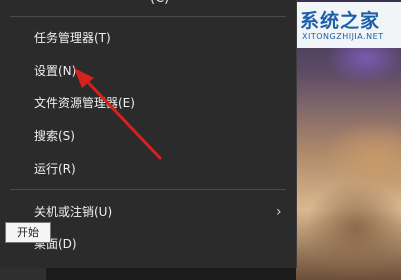 Image resolution: width=401 pixels, height=280 pixels. Describe the element at coordinates (148, 136) in the screenshot. I see `menu-item-search: 搜索(S)` at that location.